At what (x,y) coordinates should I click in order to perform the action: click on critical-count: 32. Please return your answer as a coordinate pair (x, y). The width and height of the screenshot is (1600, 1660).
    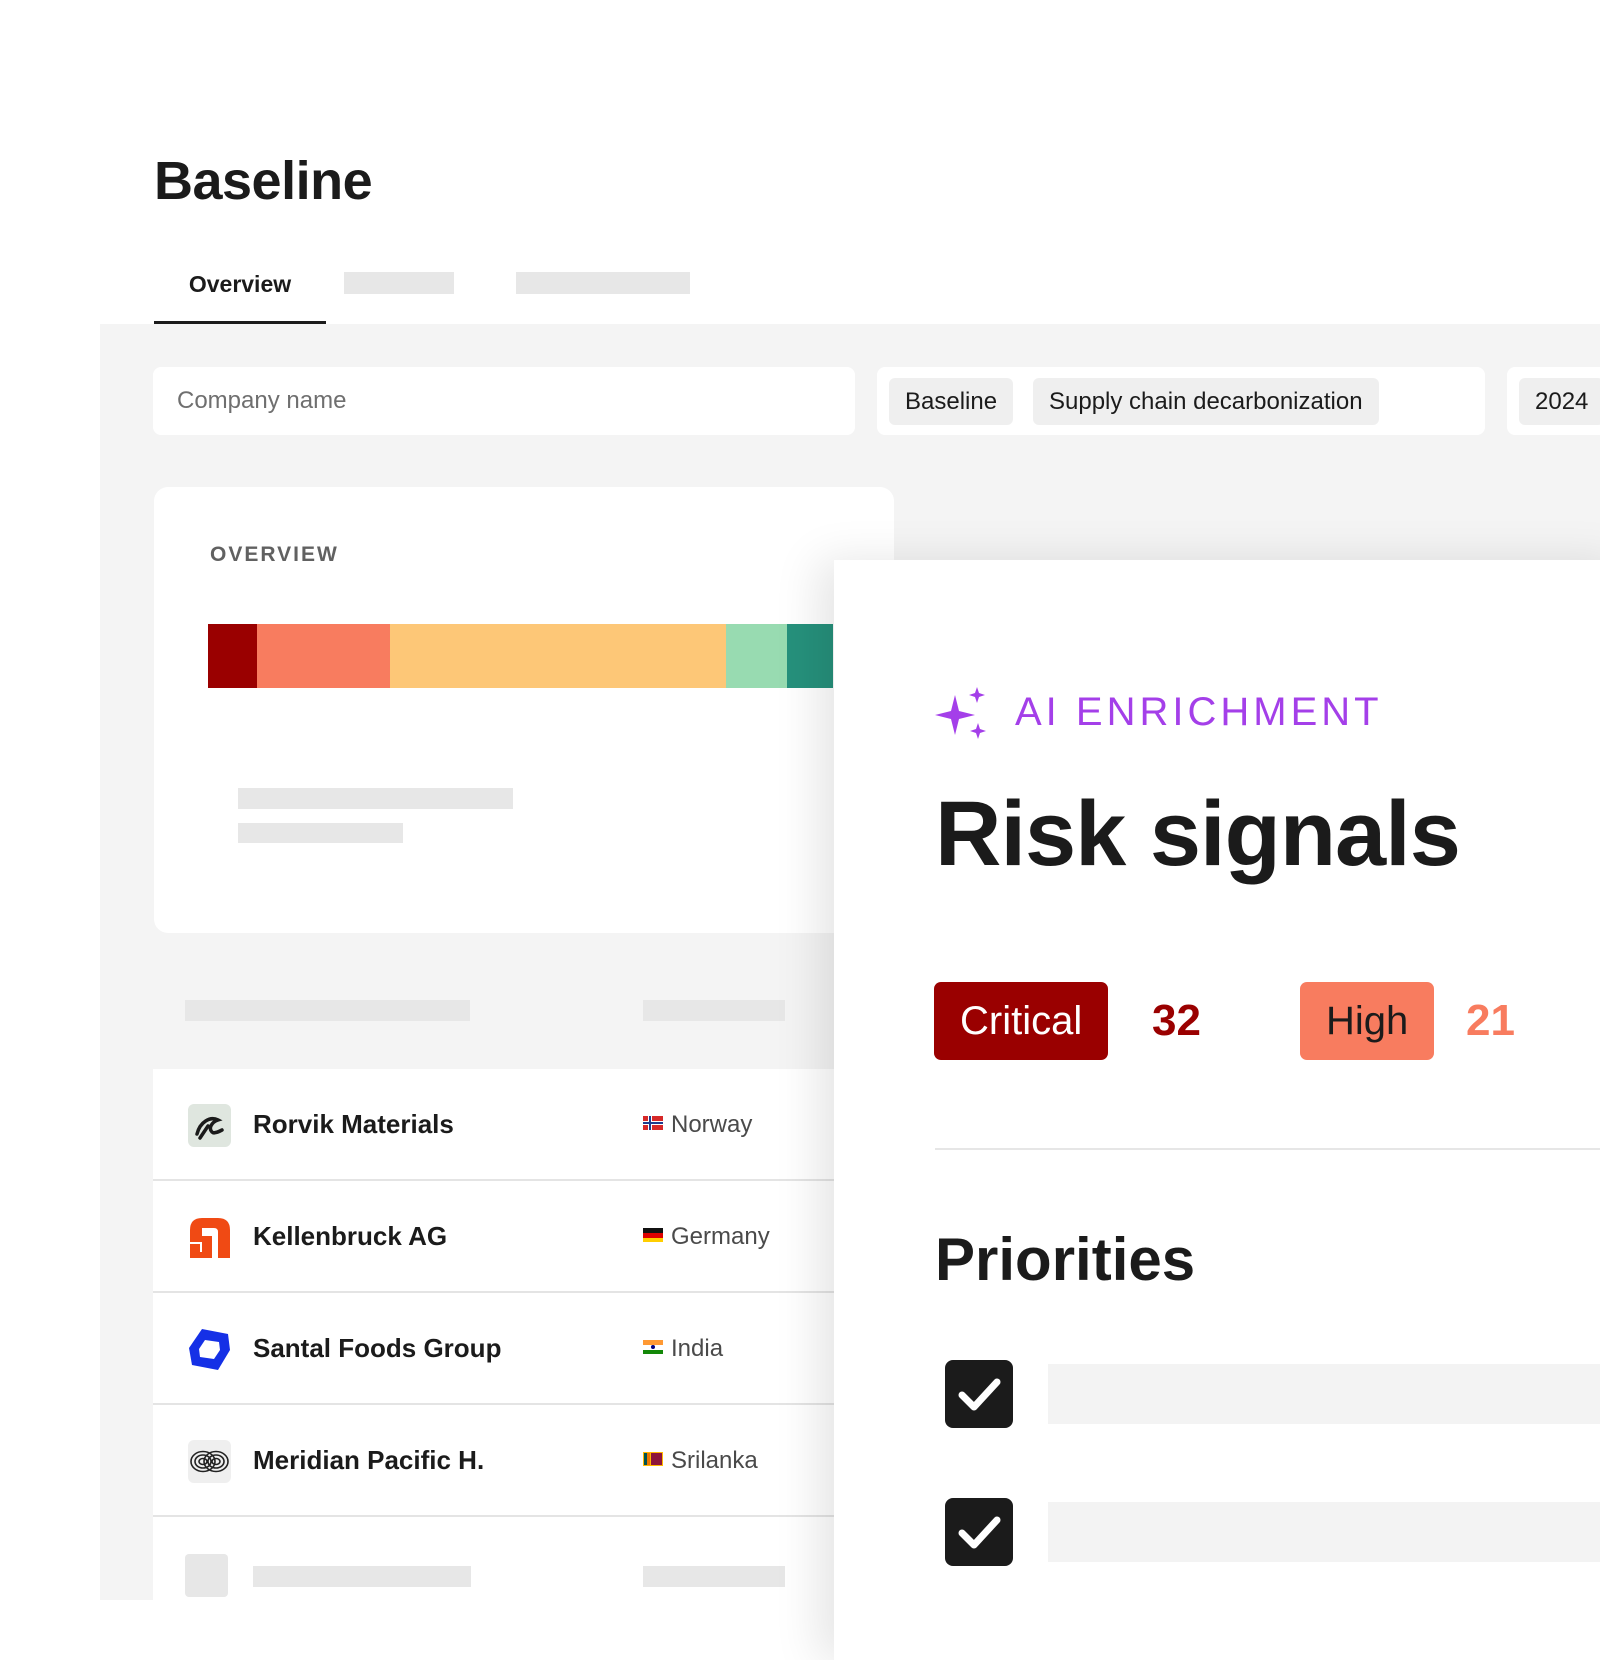
    Looking at the image, I should click on (1176, 1020).